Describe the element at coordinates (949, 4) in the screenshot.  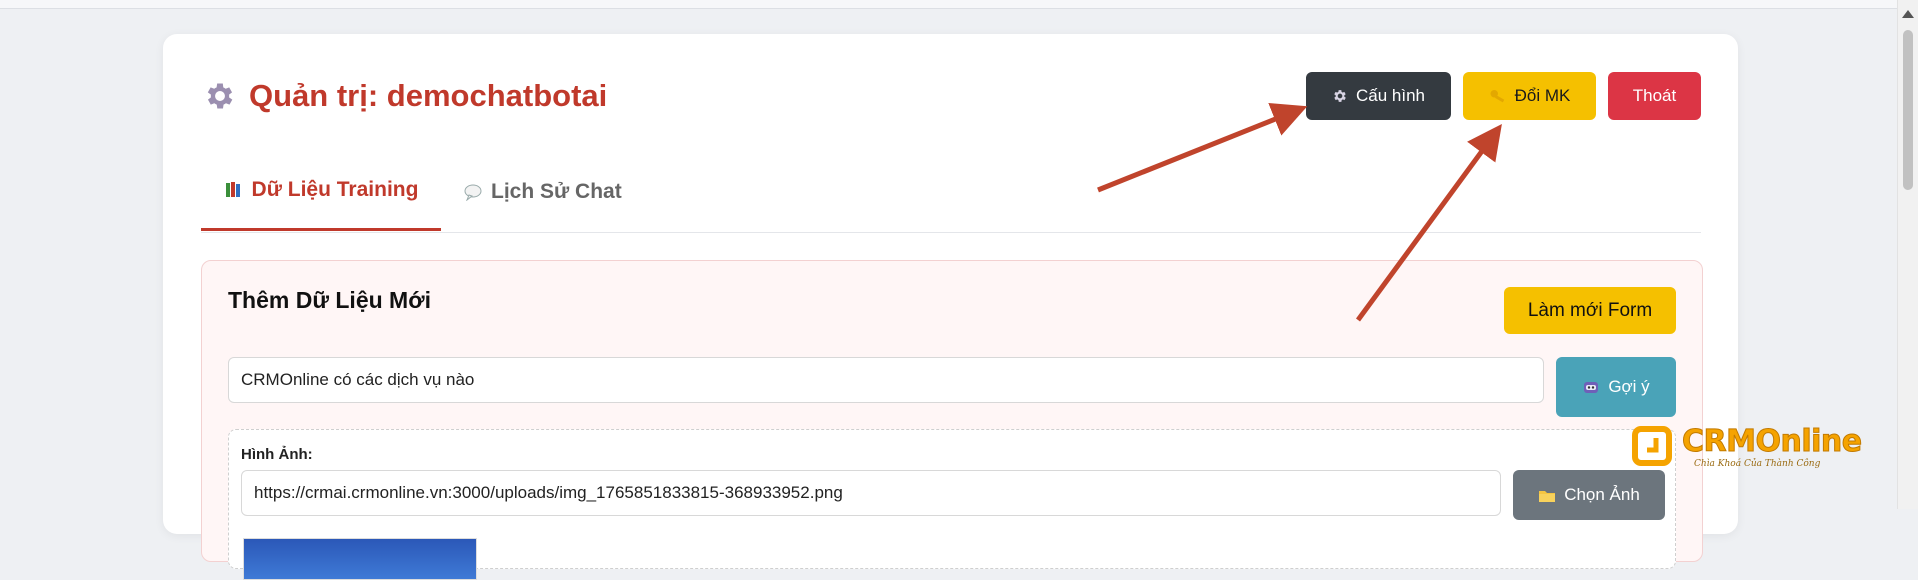
I see `browser-top-edge` at that location.